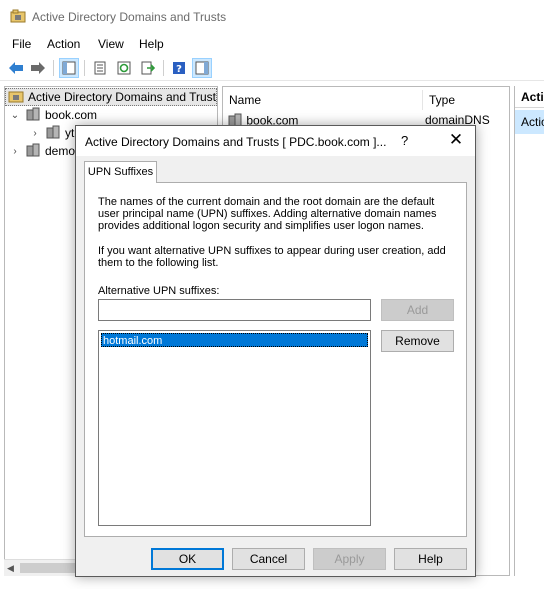 The image size is (544, 589). I want to click on tree-item-yt: › yt, so click(51, 133).